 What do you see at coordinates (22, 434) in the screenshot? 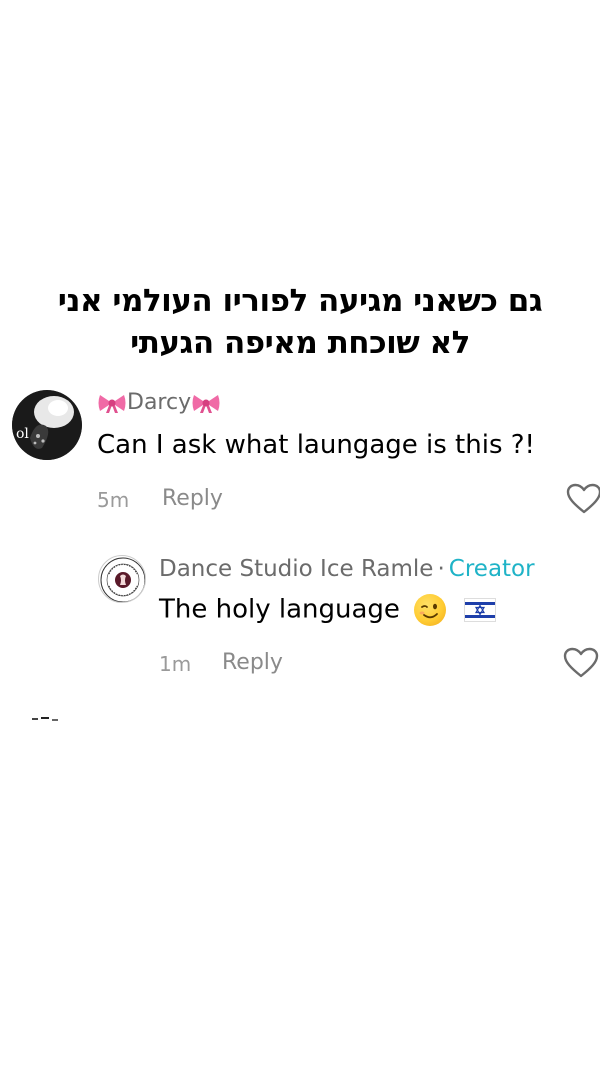
I see `svg-text: ol` at bounding box center [22, 434].